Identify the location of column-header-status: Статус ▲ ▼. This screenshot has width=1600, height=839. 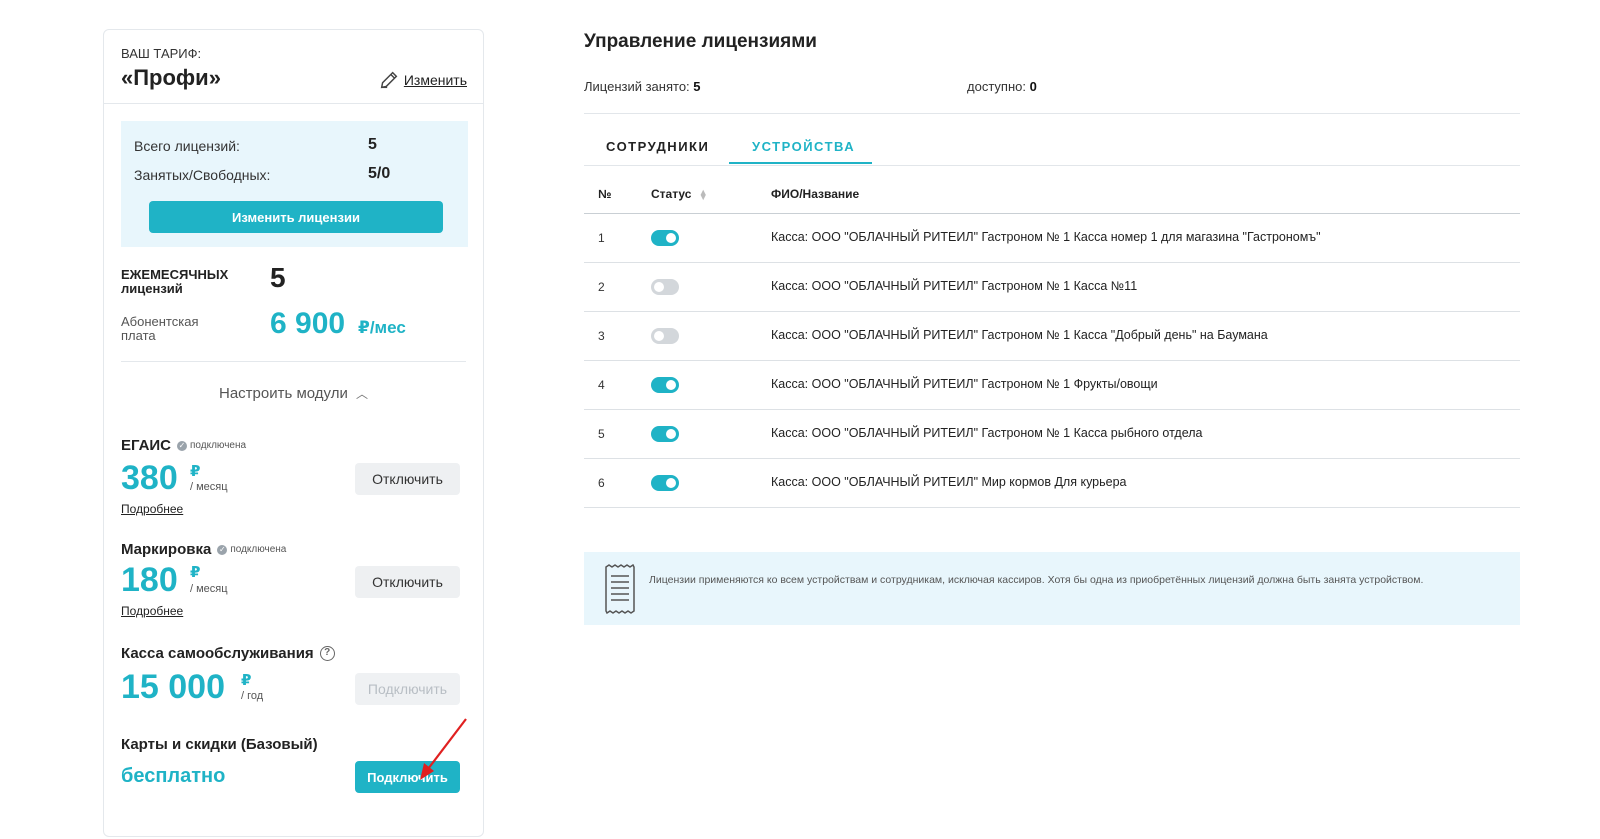
(679, 194).